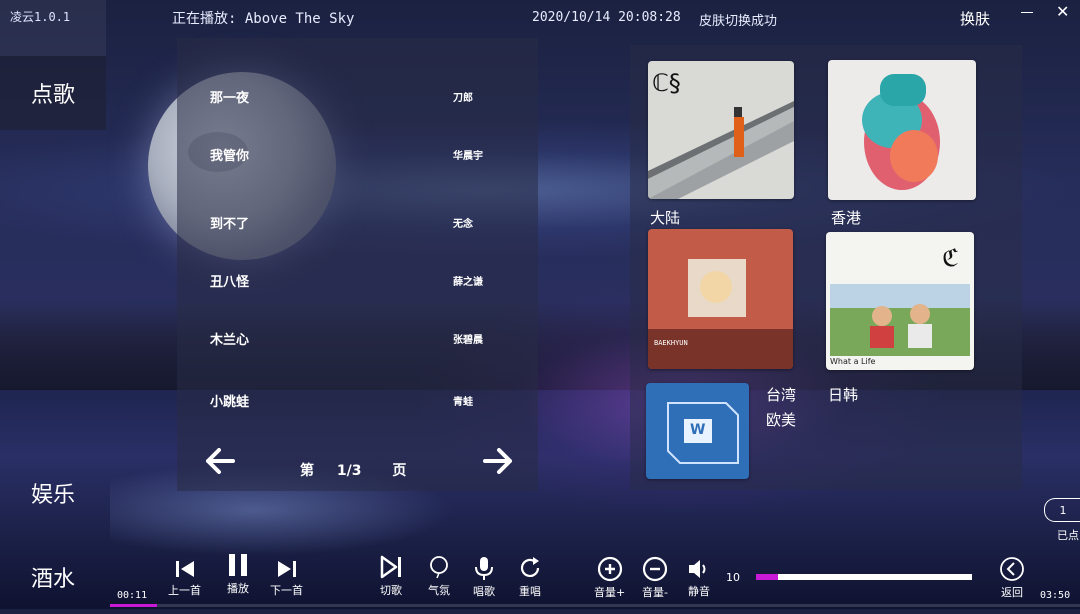 This screenshot has width=1080, height=614. I want to click on volume-slider, so click(864, 577).